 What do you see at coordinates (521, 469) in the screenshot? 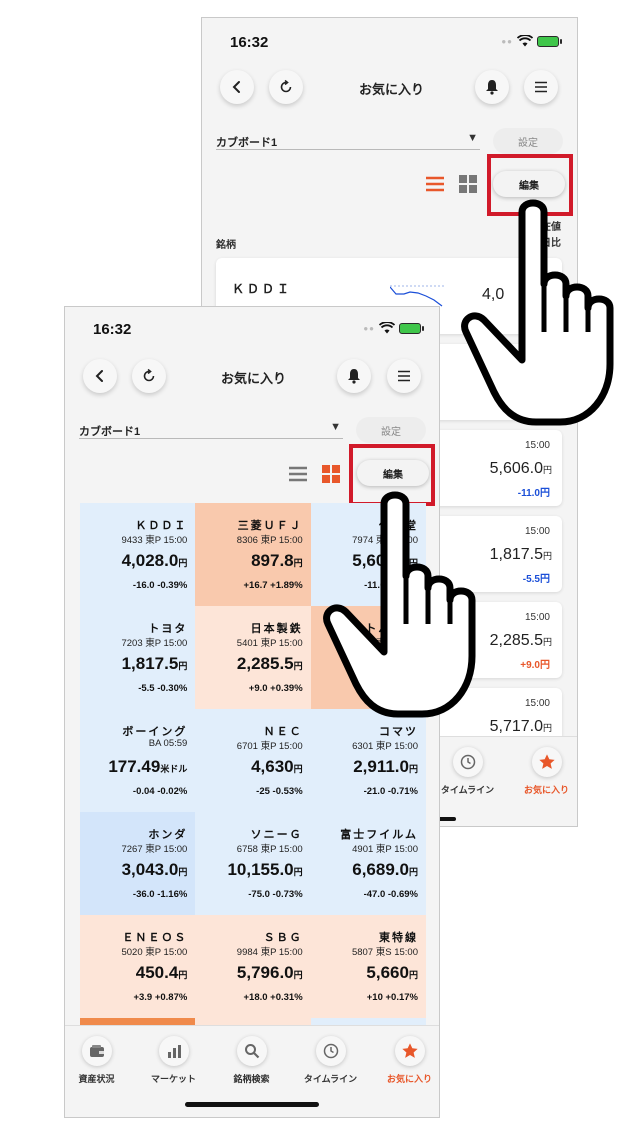
I see `stock-price: 5,606.0円` at bounding box center [521, 469].